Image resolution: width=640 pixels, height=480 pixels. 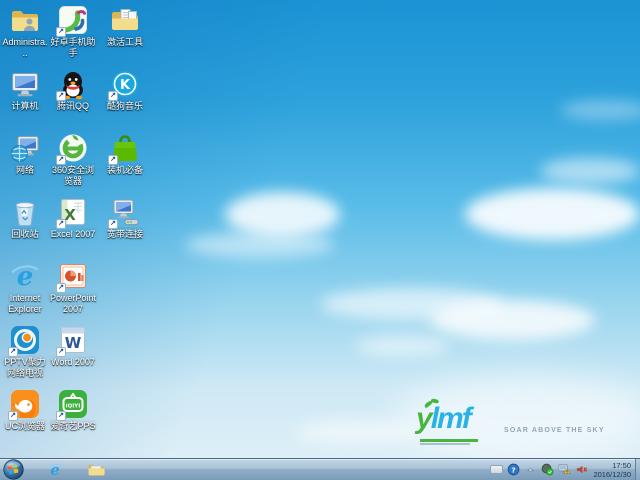 What do you see at coordinates (73, 426) in the screenshot?
I see `icon-label: 爱奇艺PPS` at bounding box center [73, 426].